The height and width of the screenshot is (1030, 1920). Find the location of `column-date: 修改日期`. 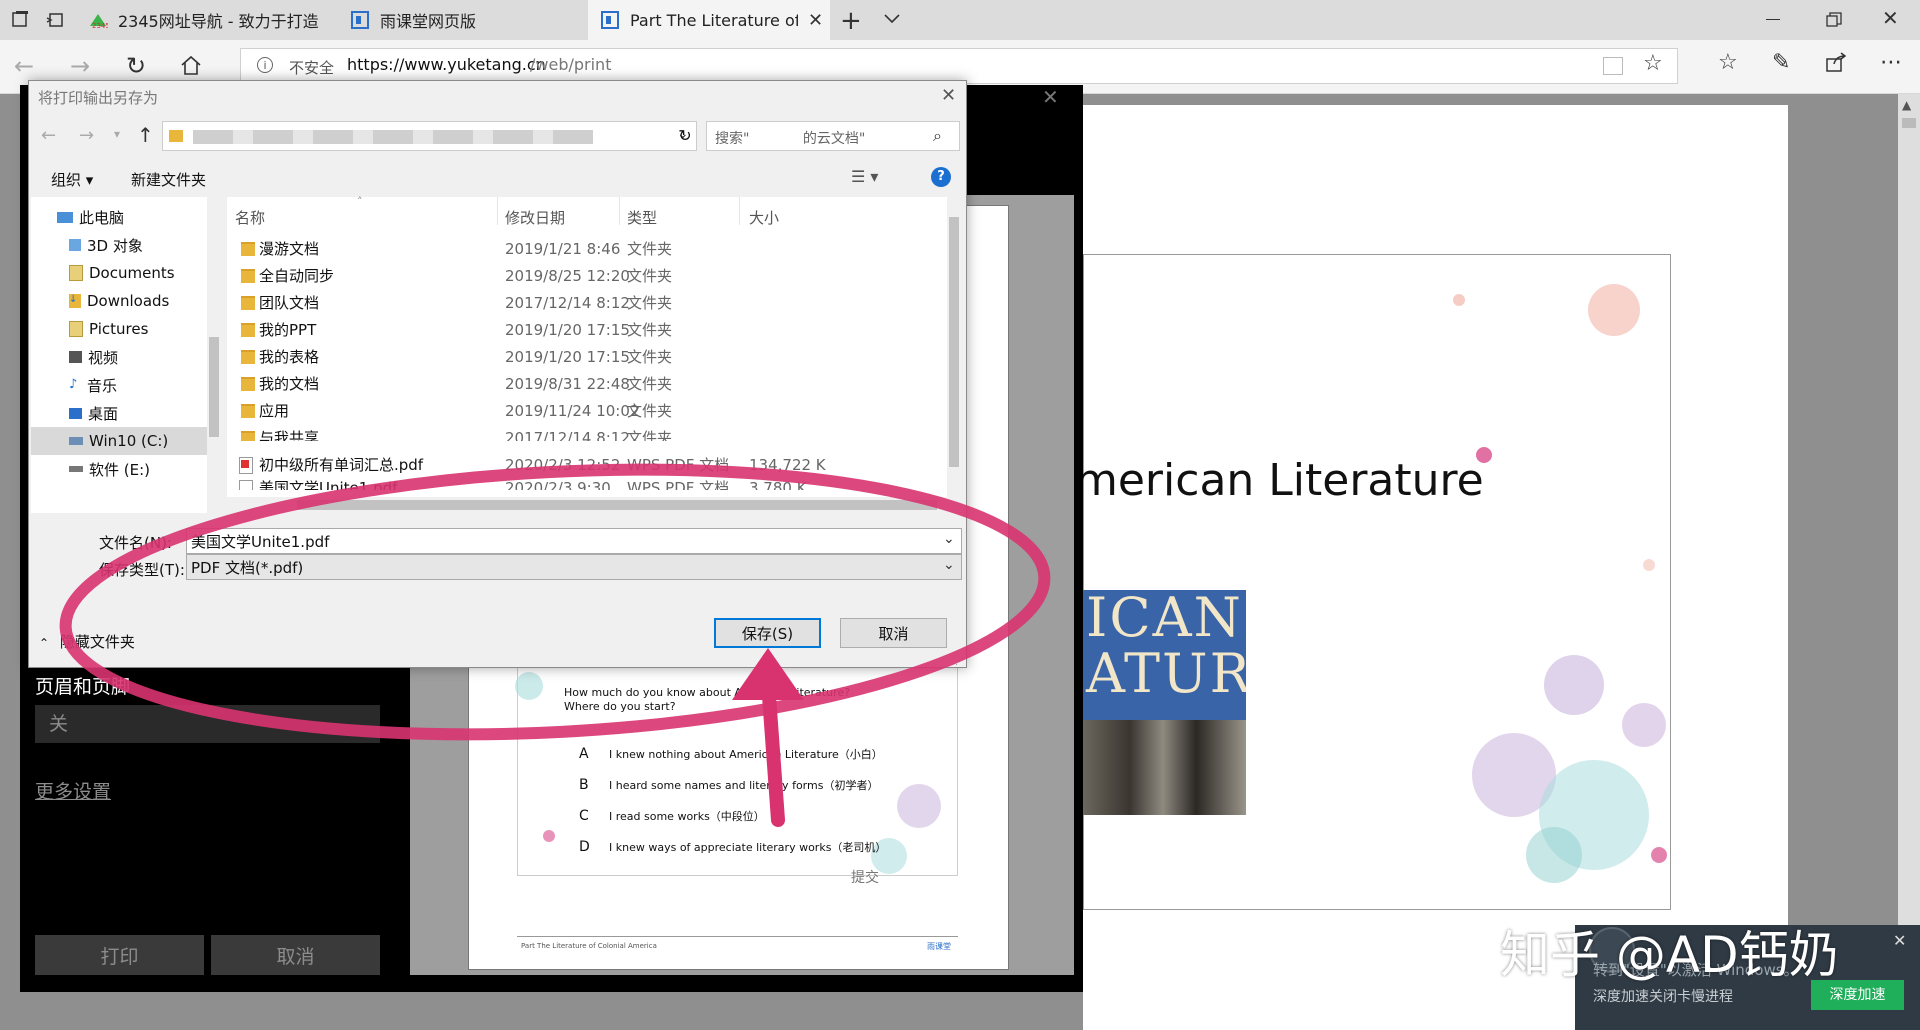

column-date: 修改日期 is located at coordinates (535, 217).